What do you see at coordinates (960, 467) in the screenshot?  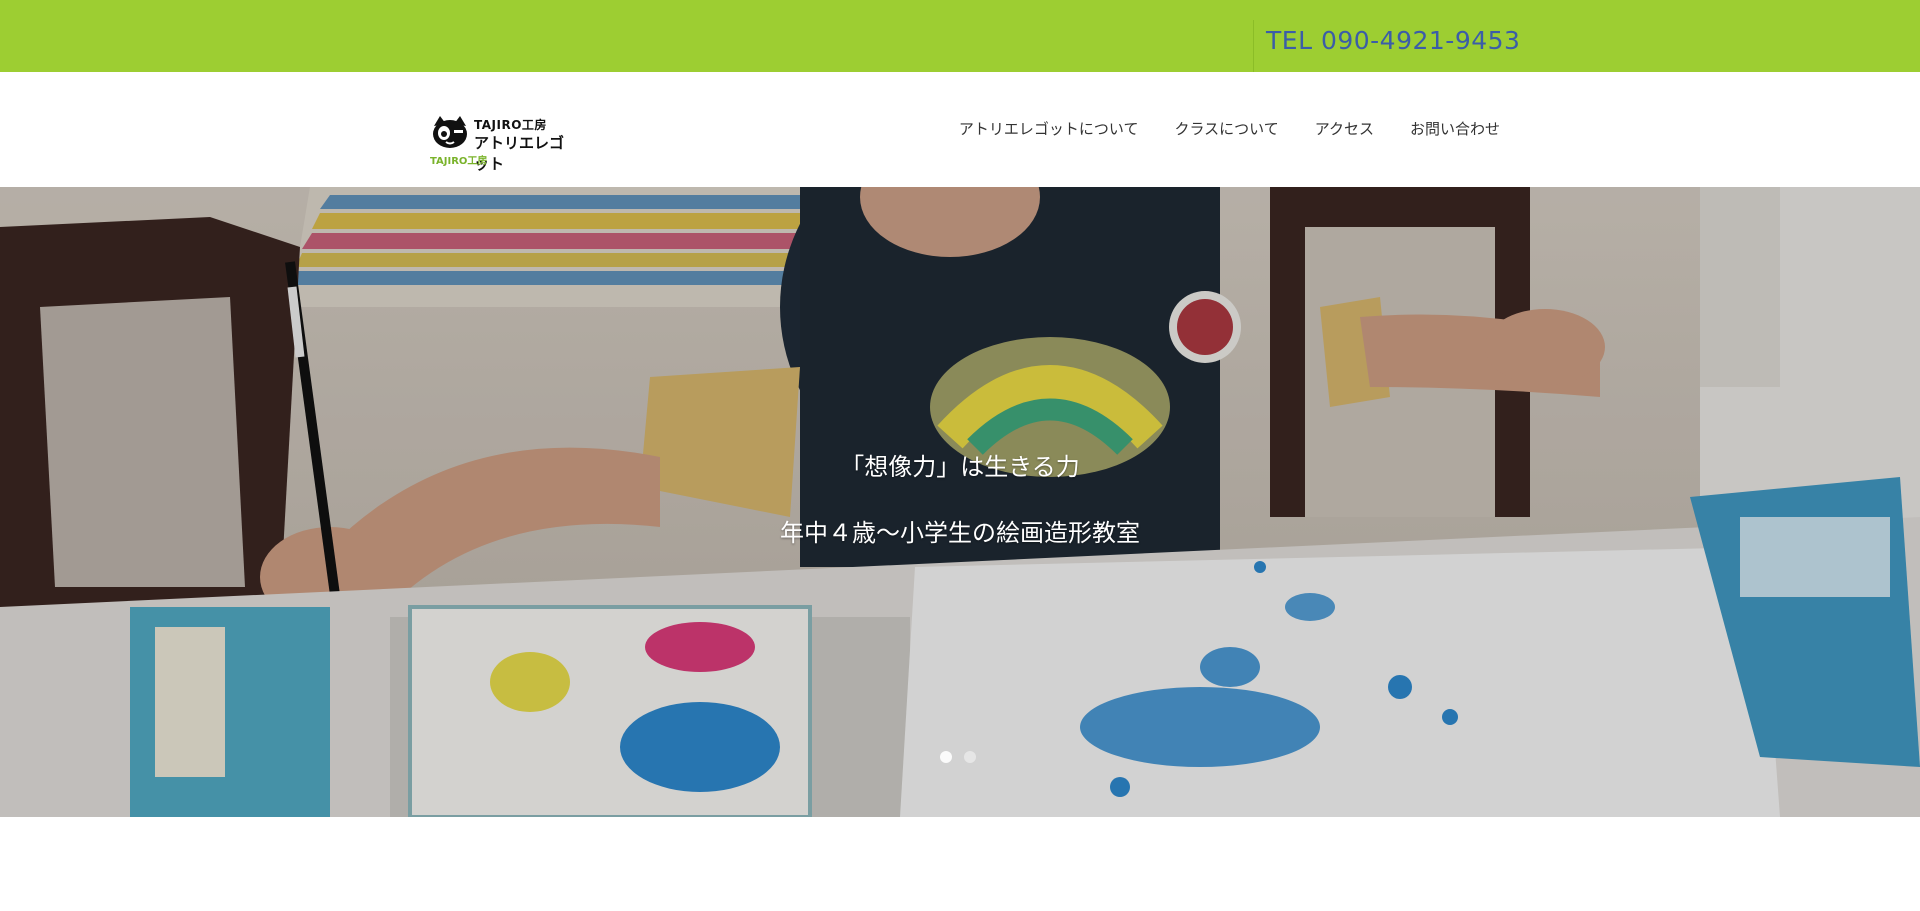 I see `hero-headline: 「想像力」は生きる力` at bounding box center [960, 467].